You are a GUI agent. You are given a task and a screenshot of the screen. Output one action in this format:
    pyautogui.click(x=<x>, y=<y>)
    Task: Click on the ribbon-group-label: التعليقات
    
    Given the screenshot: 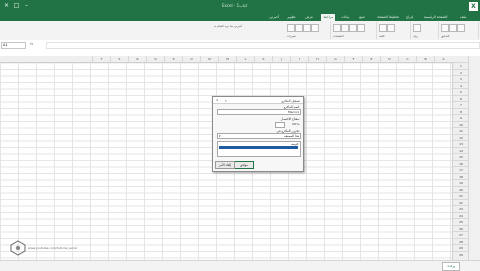 What is the action you would take?
    pyautogui.click(x=338, y=36)
    